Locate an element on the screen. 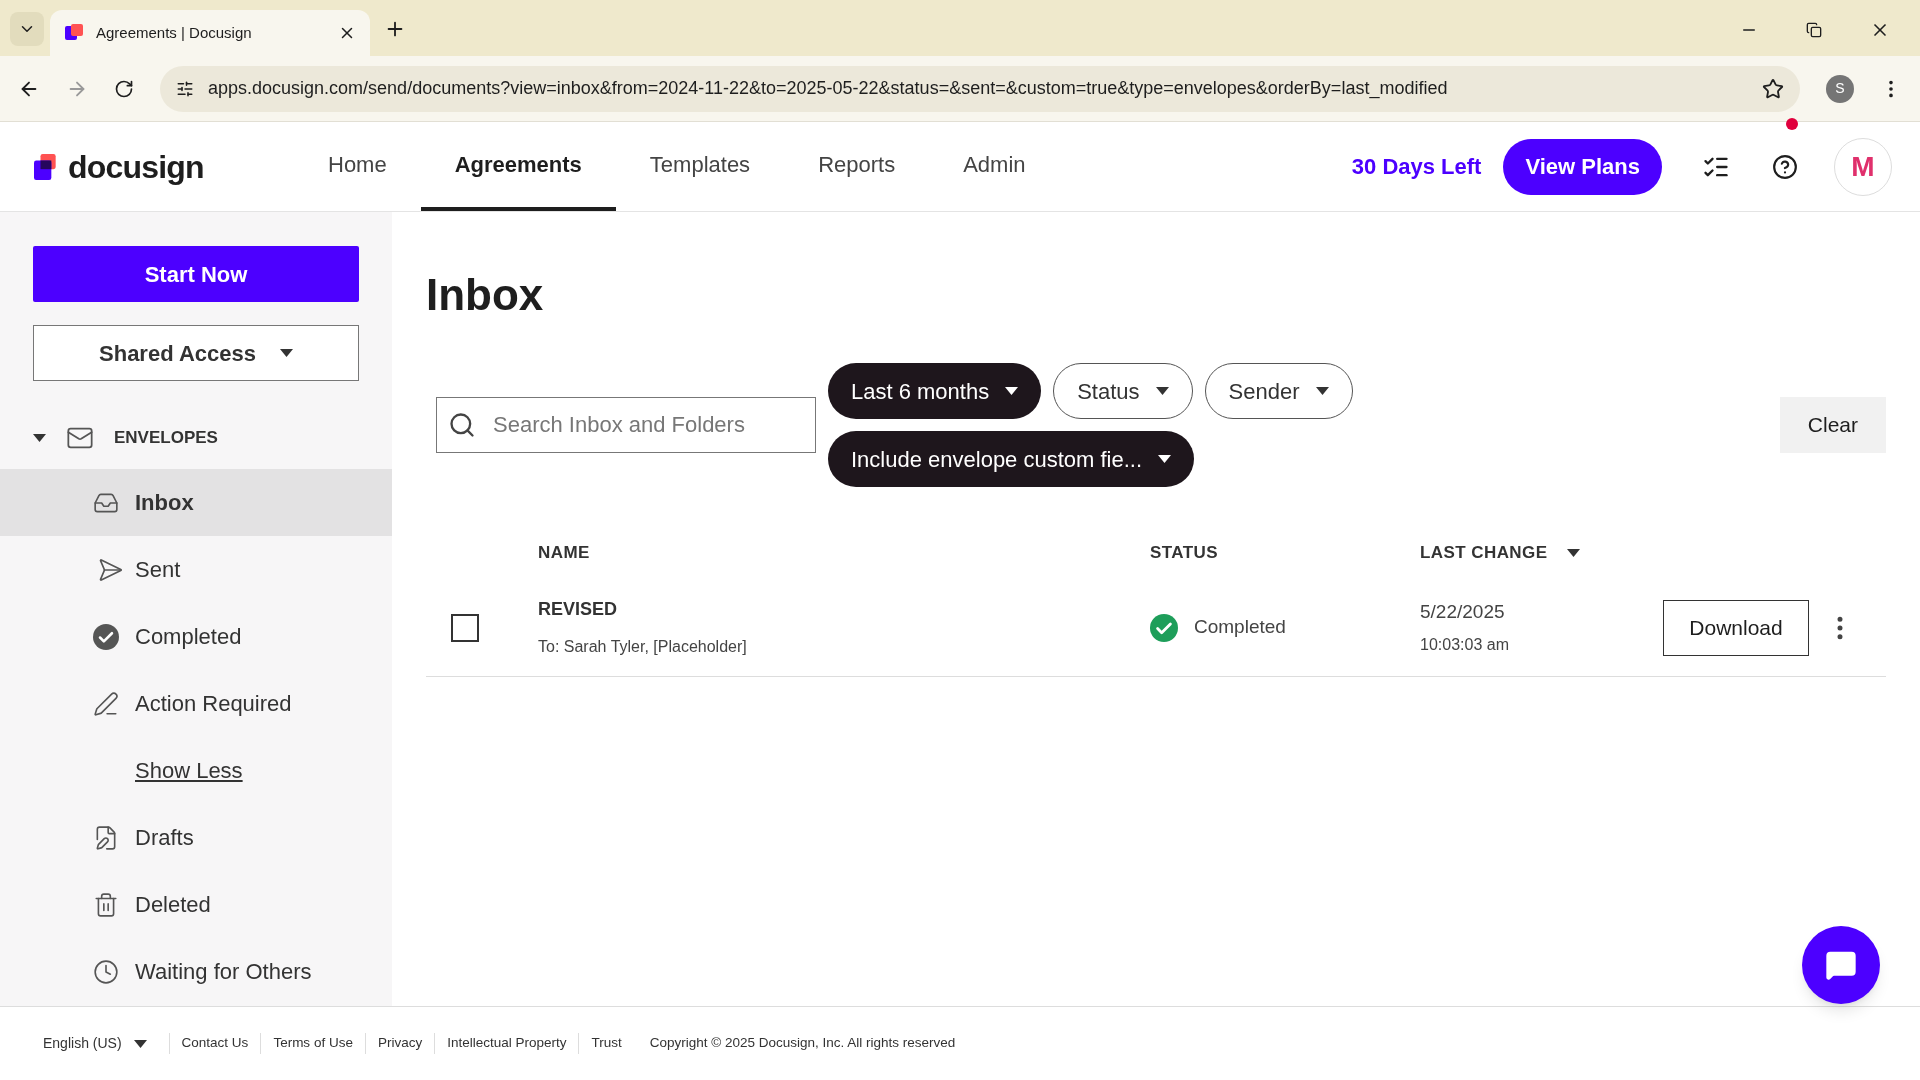 This screenshot has height=1080, width=1920. sidebar-item: Inbox is located at coordinates (196, 502).